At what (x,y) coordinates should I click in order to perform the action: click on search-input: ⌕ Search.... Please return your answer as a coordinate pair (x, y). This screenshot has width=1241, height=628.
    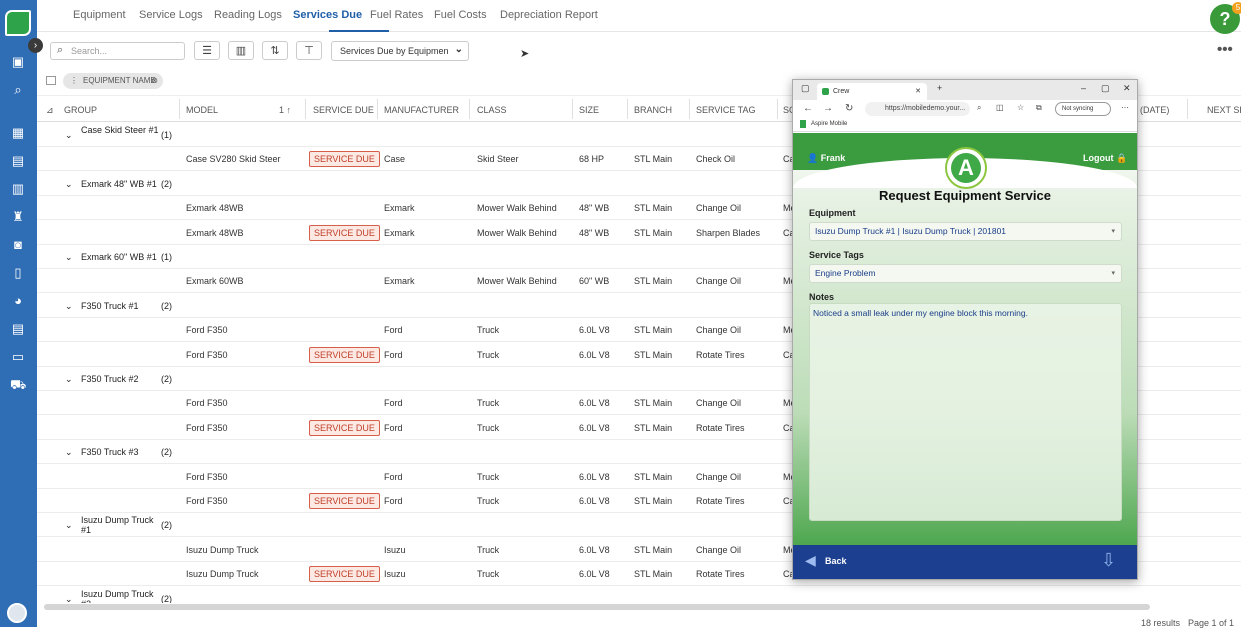
    Looking at the image, I should click on (117, 51).